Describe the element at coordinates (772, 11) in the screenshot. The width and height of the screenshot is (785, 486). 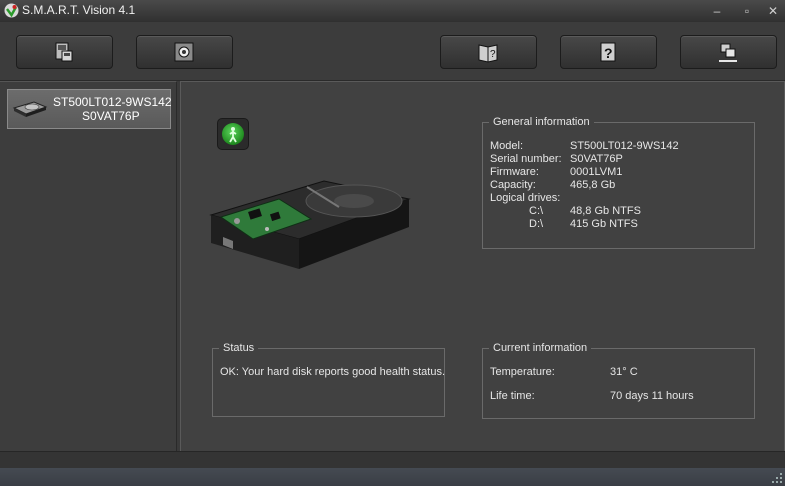
I see `close-window-icon: ✕` at that location.